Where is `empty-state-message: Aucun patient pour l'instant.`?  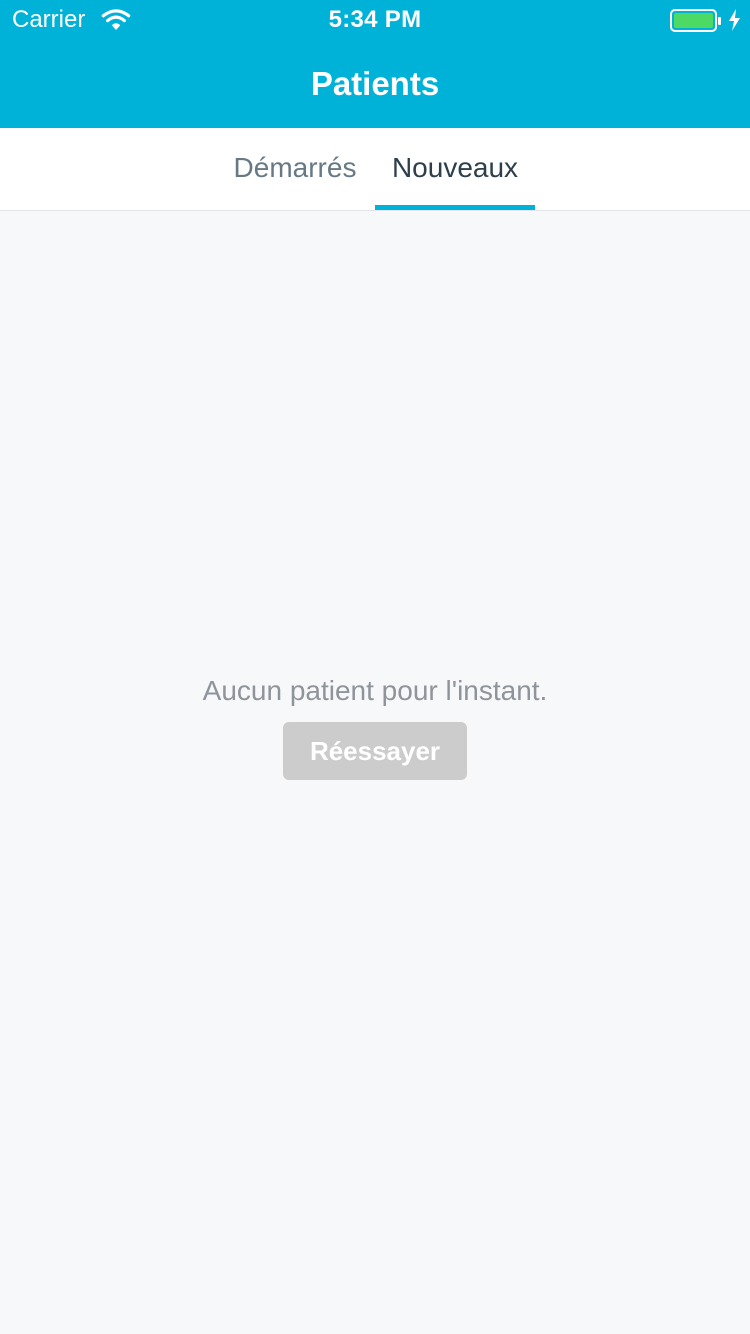 empty-state-message: Aucun patient pour l'instant. is located at coordinates (375, 690).